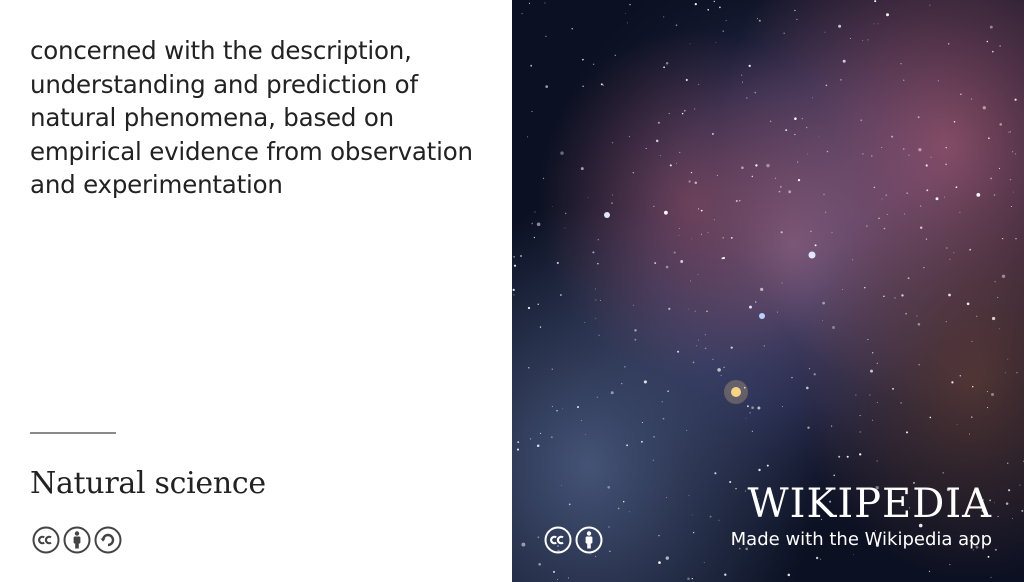 This screenshot has height=582, width=1024. Describe the element at coordinates (861, 517) in the screenshot. I see `wikipedia-branding: WIKIPEDIA Made with the Wikipedia app` at that location.